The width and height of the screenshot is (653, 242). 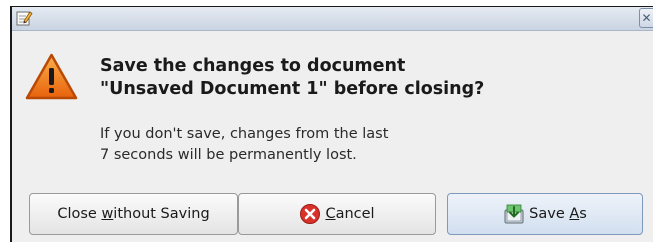 I want to click on close-icon: ✕, so click(x=646, y=18).